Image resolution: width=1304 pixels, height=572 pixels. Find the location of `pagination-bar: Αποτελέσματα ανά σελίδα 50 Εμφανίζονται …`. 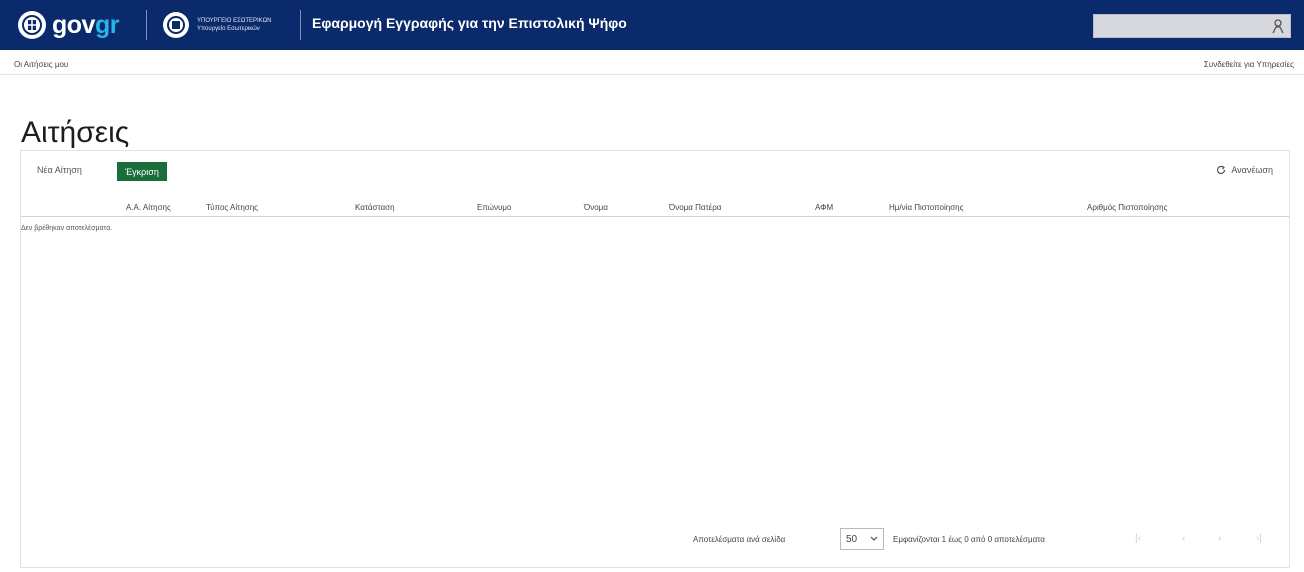

pagination-bar: Αποτελέσματα ανά σελίδα 50 Εμφανίζονται … is located at coordinates (652, 539).